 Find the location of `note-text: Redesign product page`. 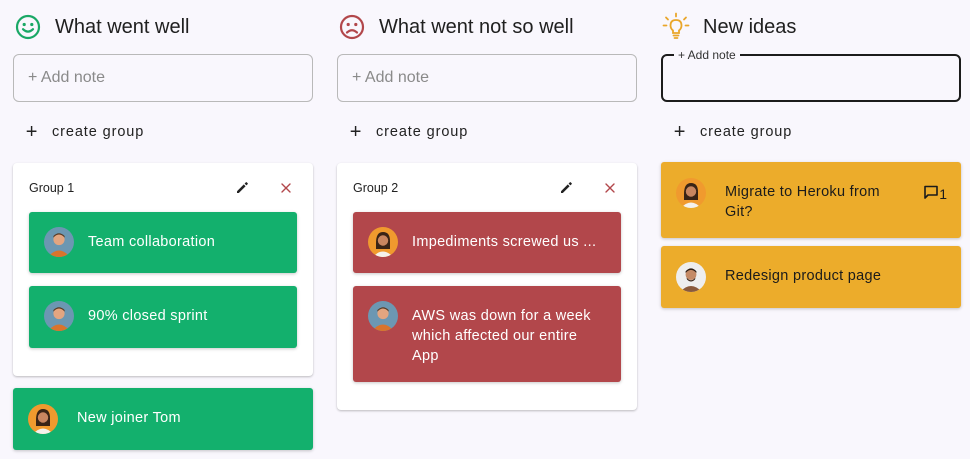

note-text: Redesign product page is located at coordinates (803, 276).